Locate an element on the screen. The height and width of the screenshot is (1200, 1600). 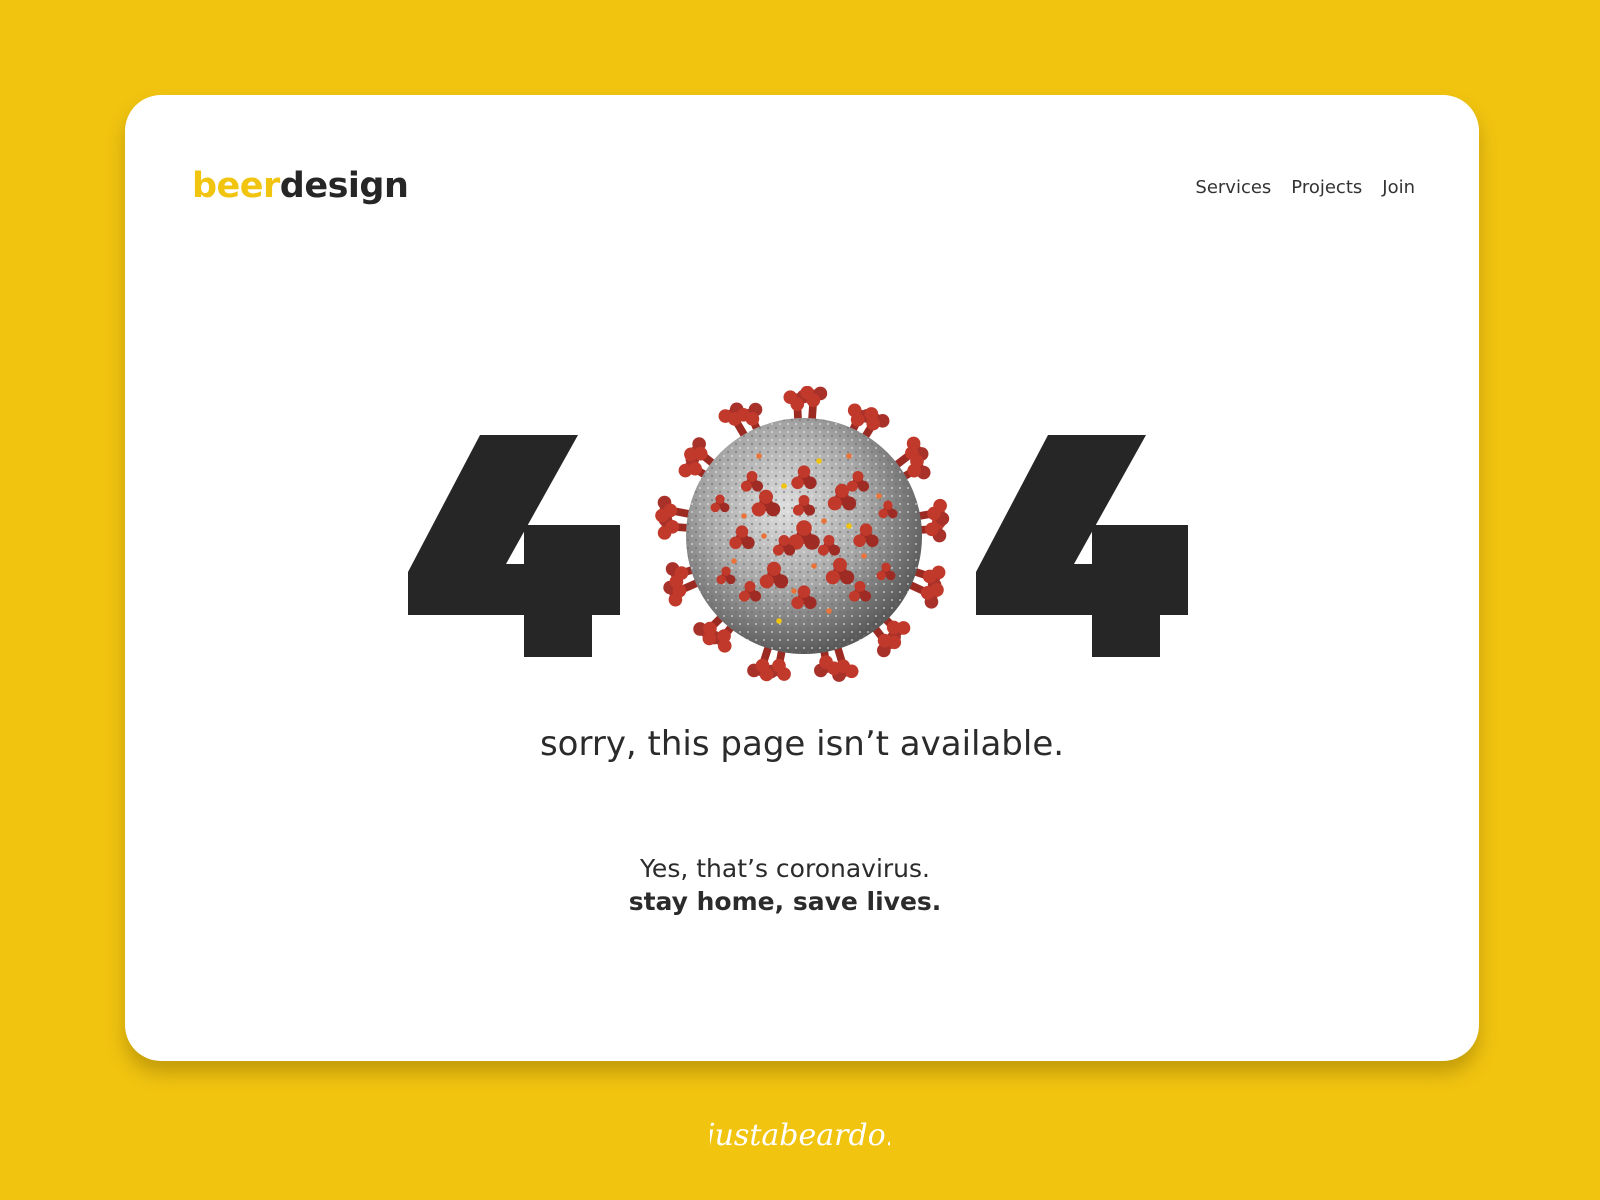
beerdesign-logo: beerdesign is located at coordinates (300, 186).